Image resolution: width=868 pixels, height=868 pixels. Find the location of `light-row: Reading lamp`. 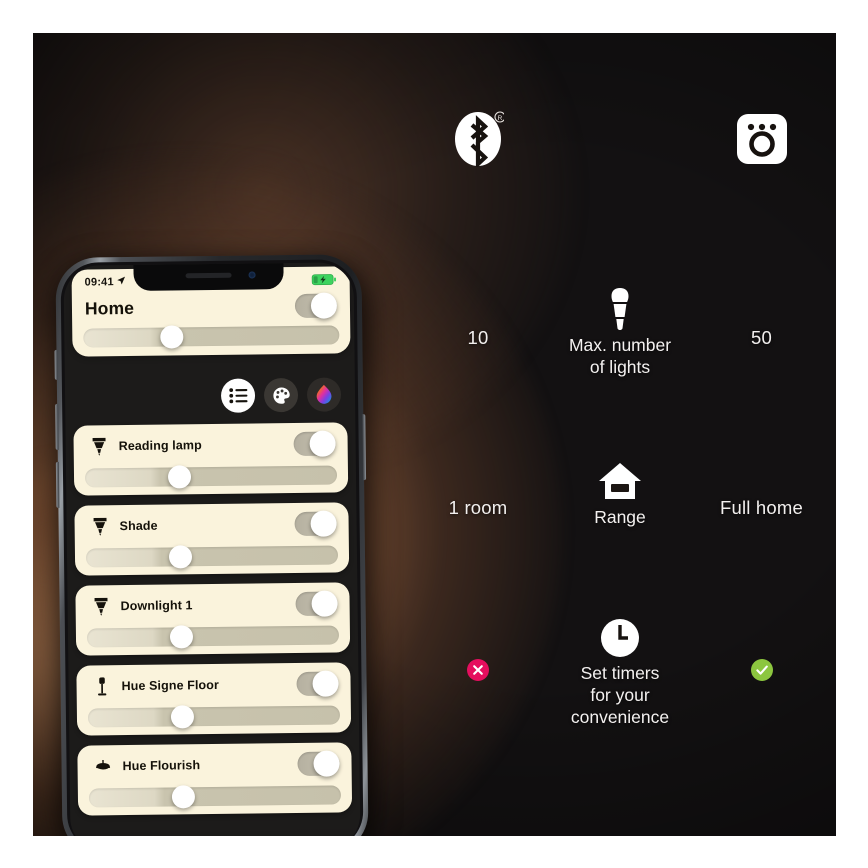

light-row: Reading lamp is located at coordinates (210, 441).